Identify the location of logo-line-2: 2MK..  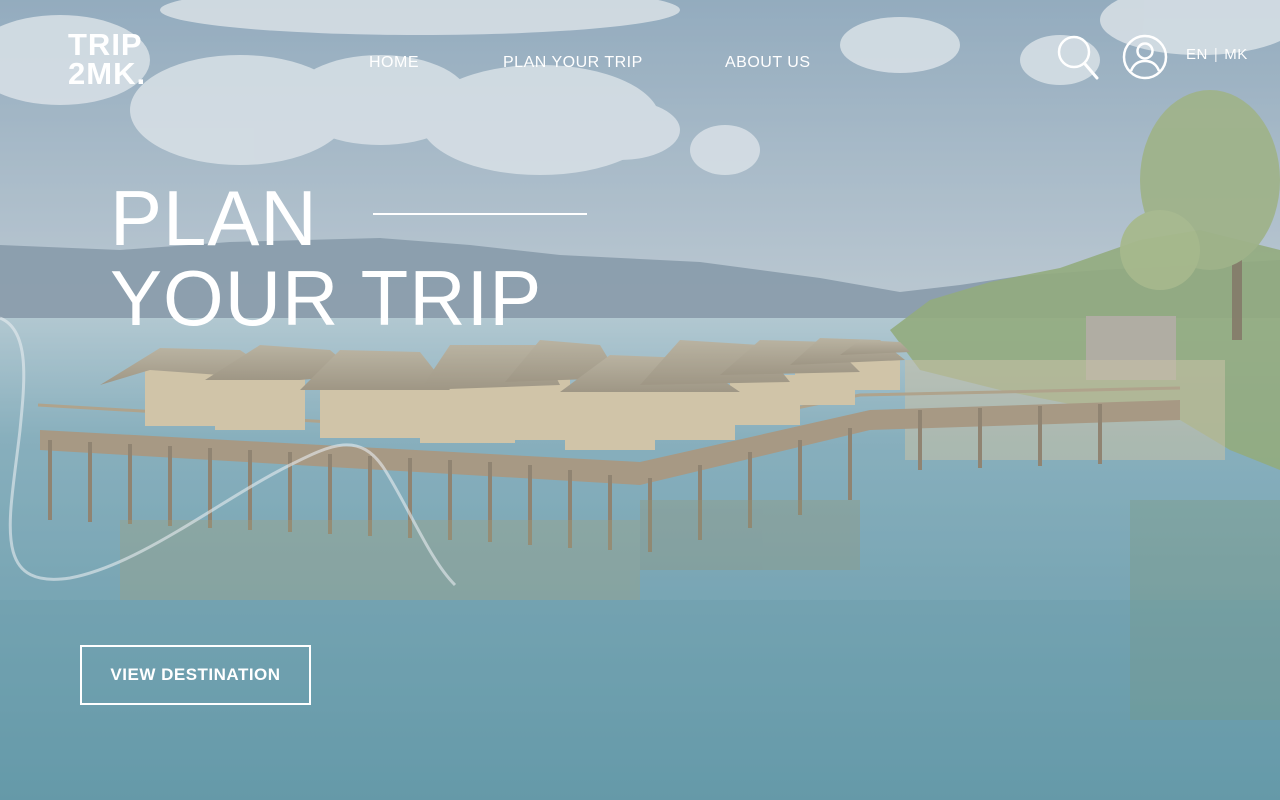
(107, 73).